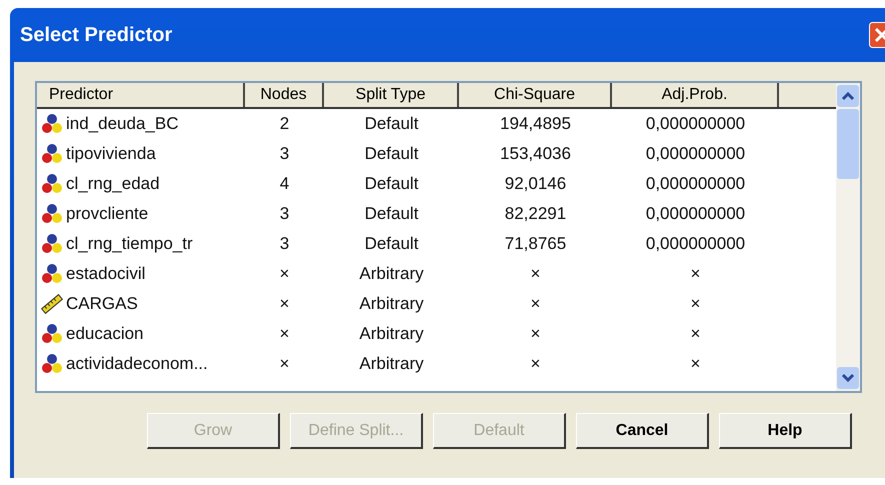  What do you see at coordinates (129, 244) in the screenshot?
I see `predictor-name: cl_rng_tiempo_tr` at bounding box center [129, 244].